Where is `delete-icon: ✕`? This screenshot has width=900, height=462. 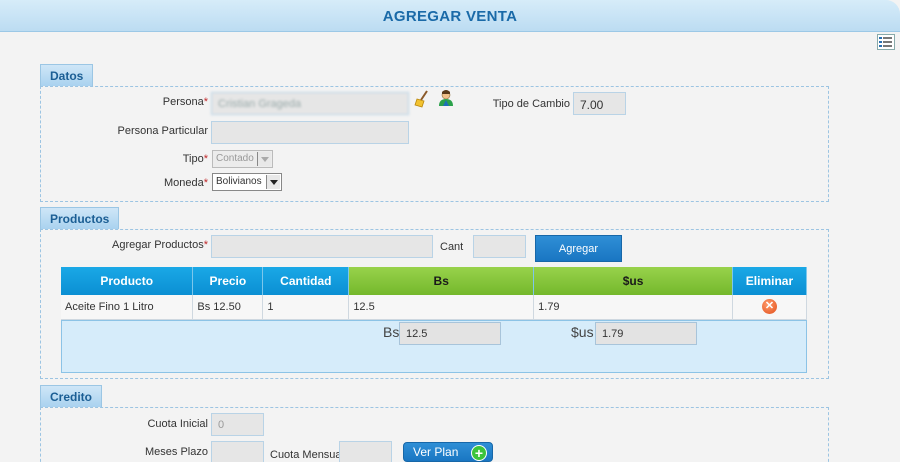 delete-icon: ✕ is located at coordinates (769, 307).